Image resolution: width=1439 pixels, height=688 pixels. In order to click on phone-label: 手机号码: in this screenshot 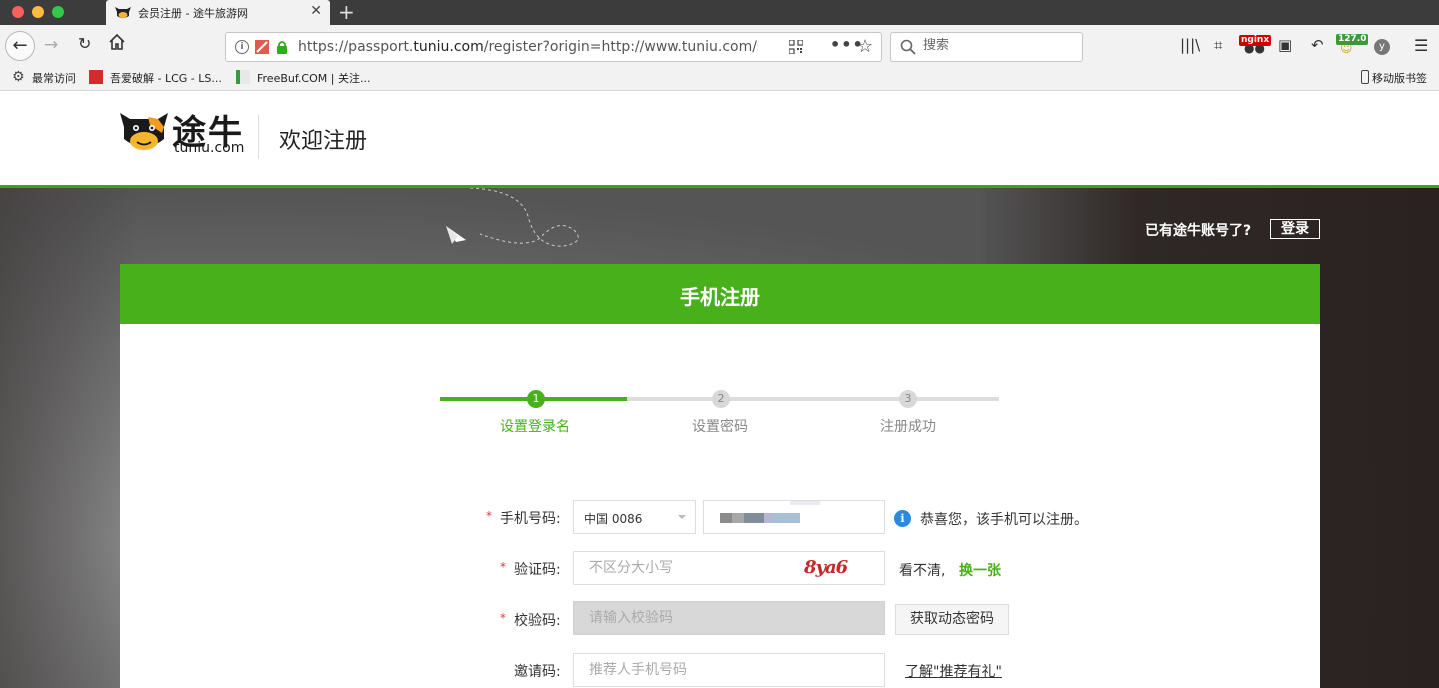, I will do `click(530, 519)`.